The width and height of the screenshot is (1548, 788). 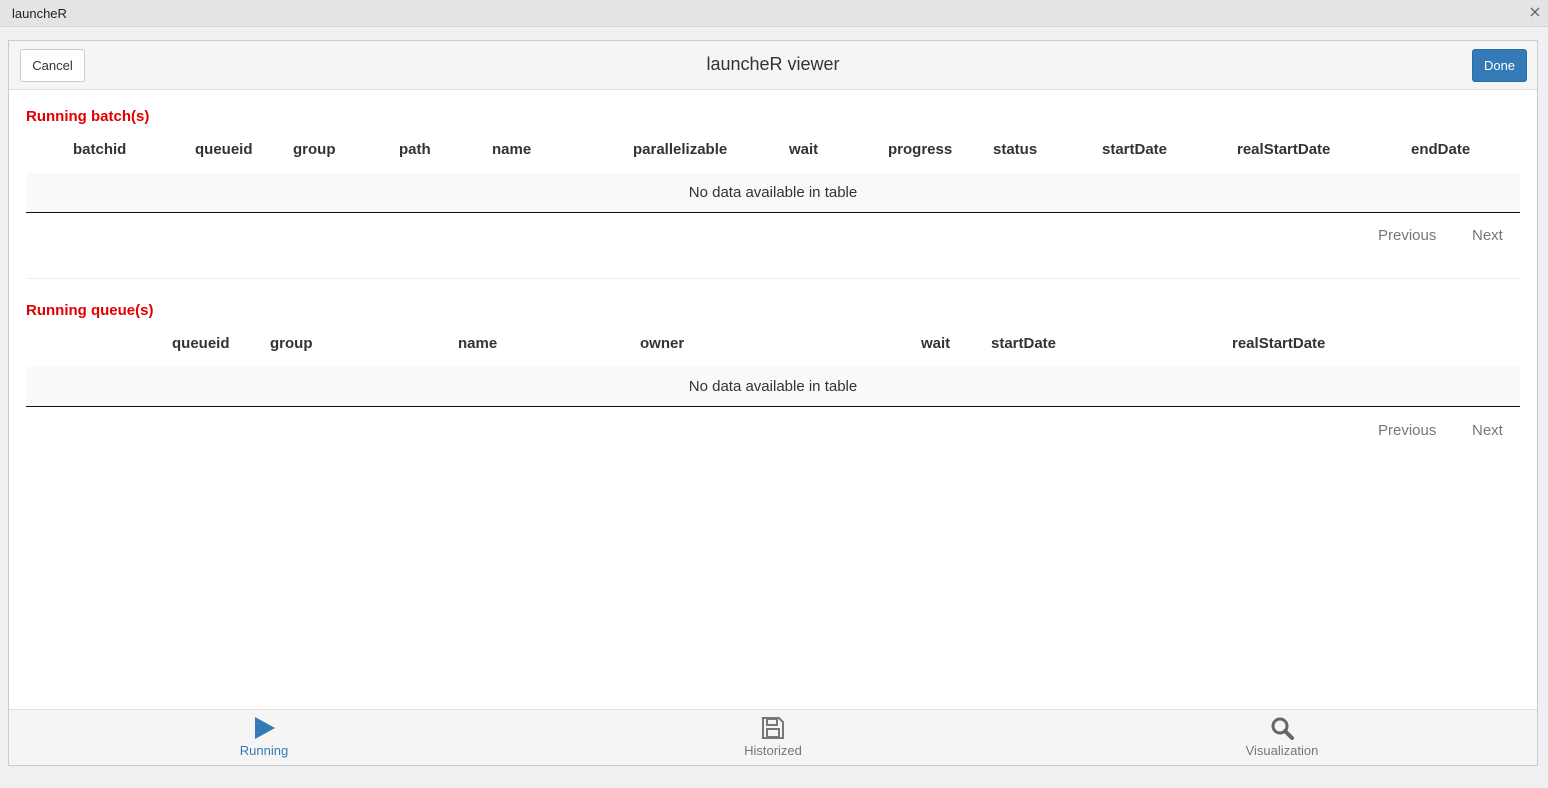 What do you see at coordinates (264, 750) in the screenshot?
I see `tab-running-label: Running` at bounding box center [264, 750].